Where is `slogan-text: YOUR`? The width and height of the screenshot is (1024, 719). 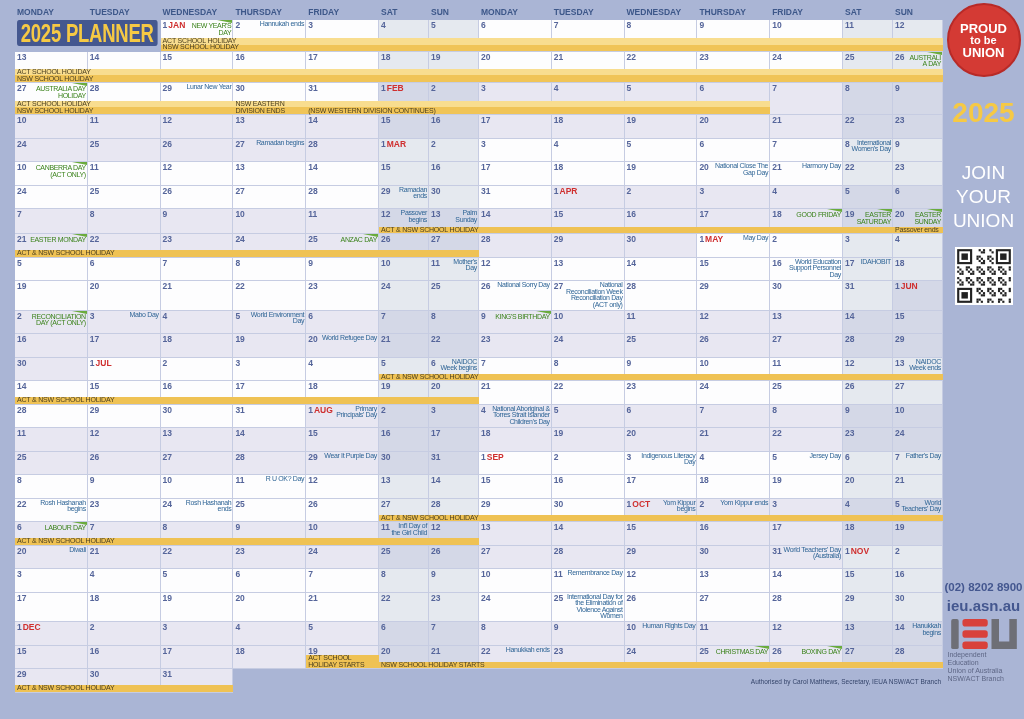 slogan-text: YOUR is located at coordinates (983, 197).